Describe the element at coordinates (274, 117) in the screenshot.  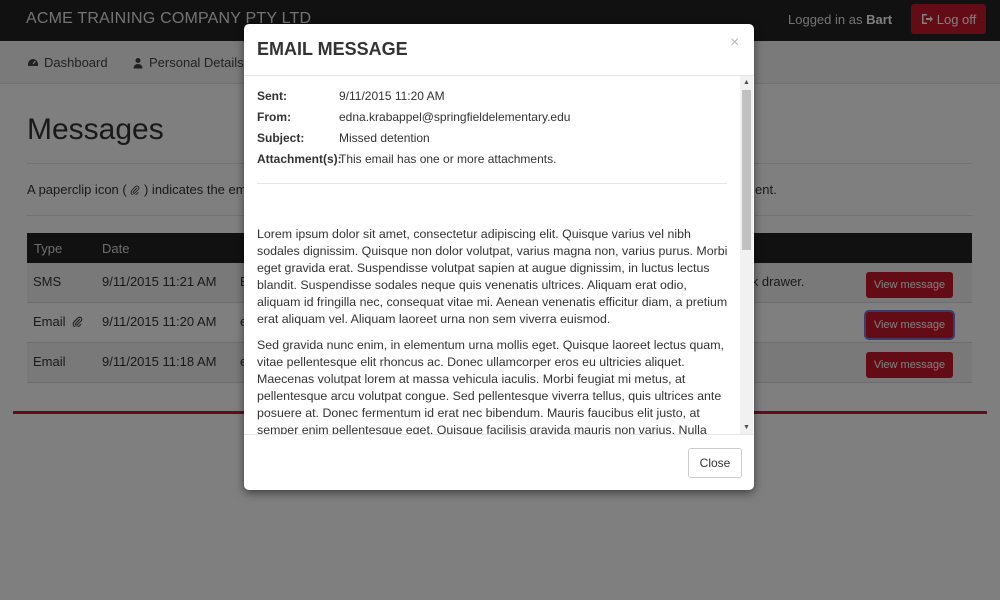
I see `meta-label-from: From:` at that location.